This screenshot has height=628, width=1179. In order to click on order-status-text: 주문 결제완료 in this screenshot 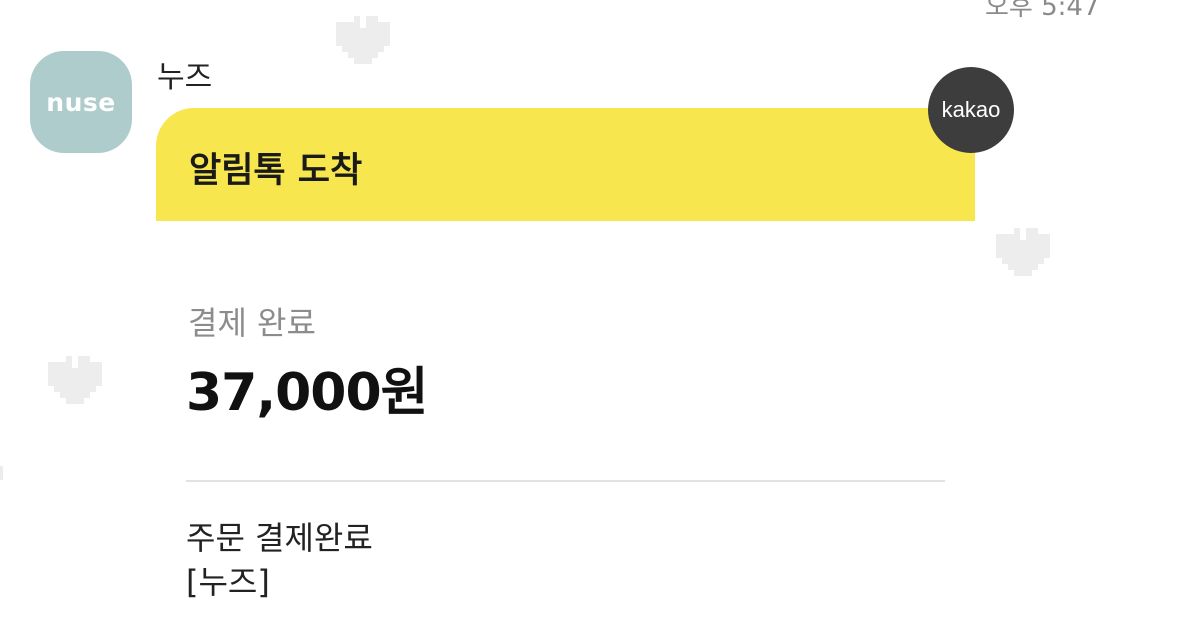, I will do `click(279, 538)`.